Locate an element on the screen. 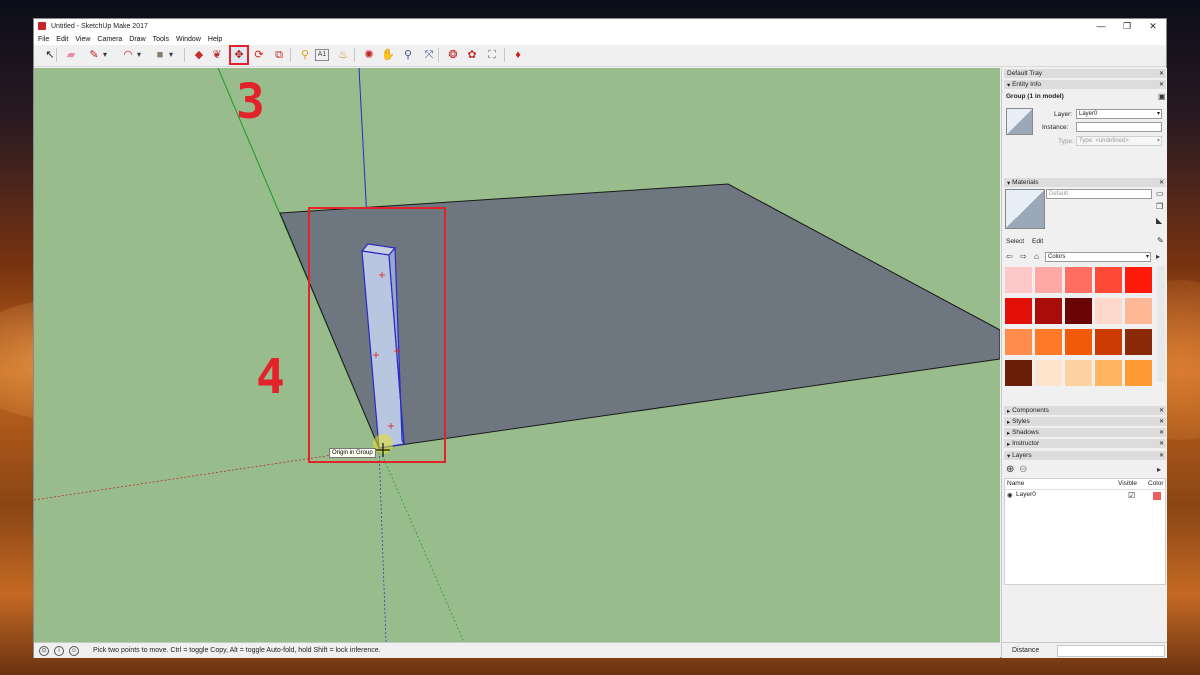 This screenshot has width=1200, height=675. scale-tool-icon: ⧉ is located at coordinates (279, 55).